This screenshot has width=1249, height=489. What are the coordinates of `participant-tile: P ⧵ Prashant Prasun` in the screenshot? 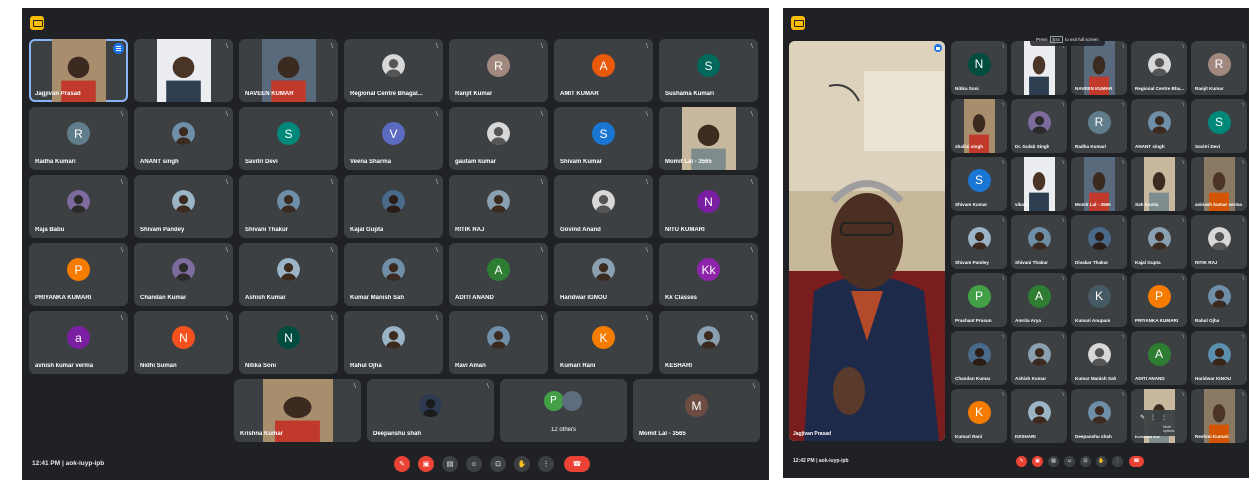 It's located at (979, 300).